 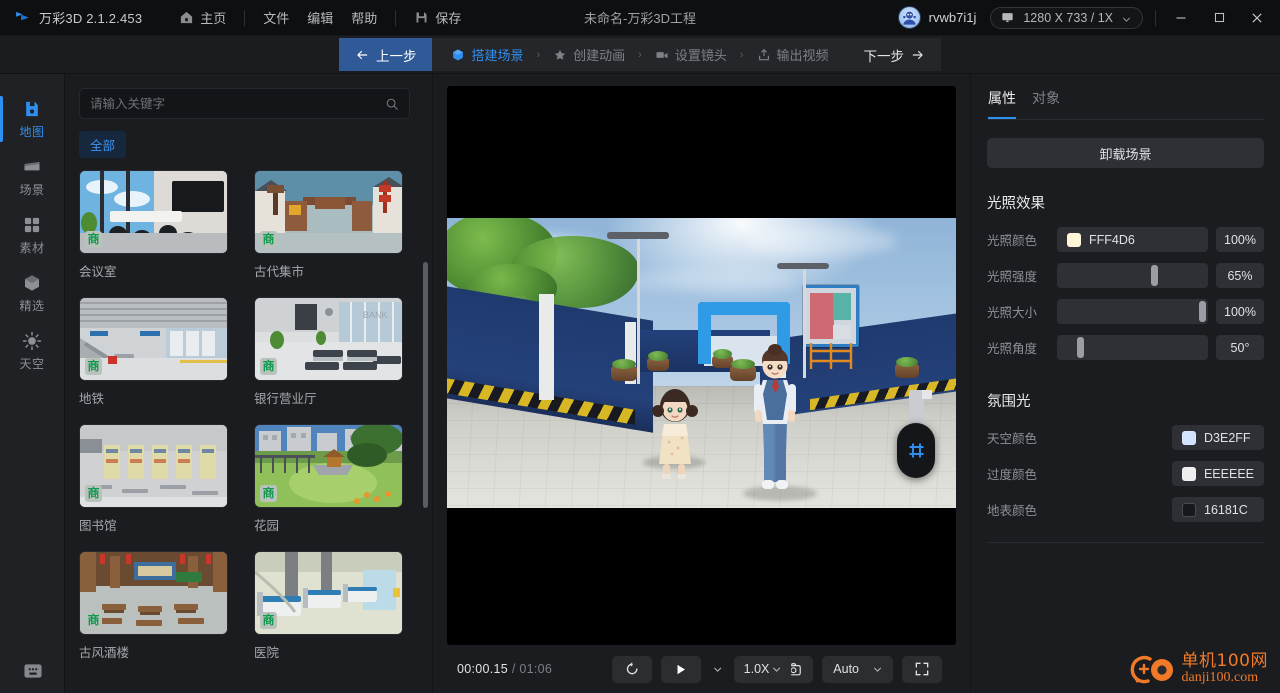 What do you see at coordinates (425, 385) in the screenshot?
I see `asset-scrollbar` at bounding box center [425, 385].